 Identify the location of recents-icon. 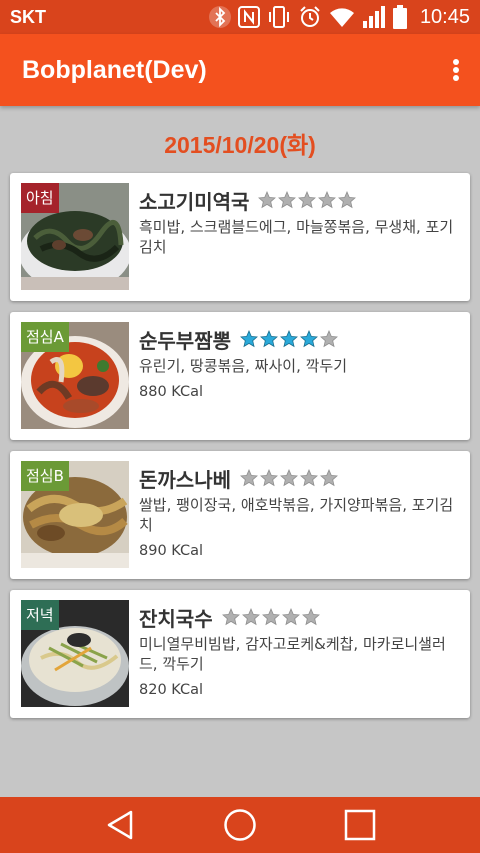
(360, 825).